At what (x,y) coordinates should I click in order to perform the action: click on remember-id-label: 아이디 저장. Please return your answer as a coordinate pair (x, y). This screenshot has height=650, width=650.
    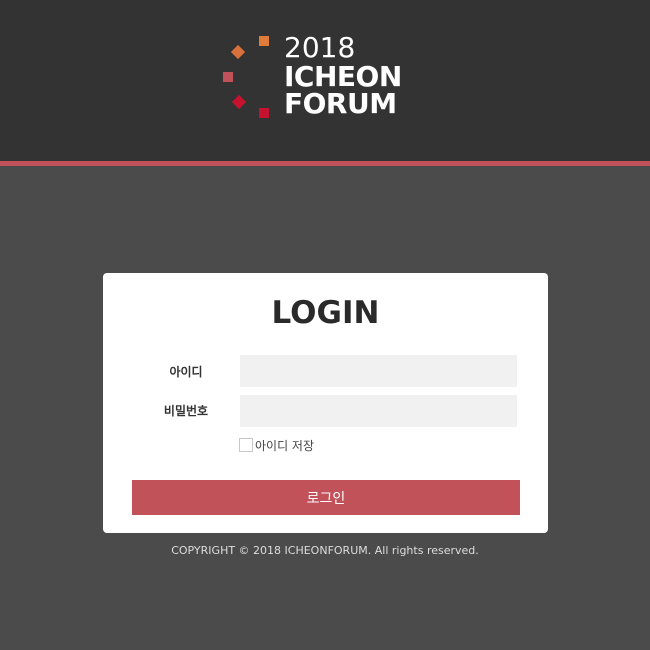
    Looking at the image, I should click on (284, 445).